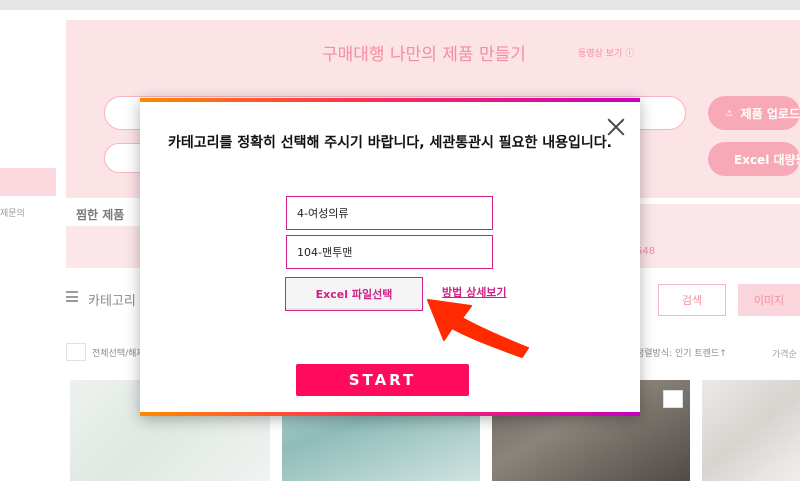 This screenshot has height=481, width=800. Describe the element at coordinates (389, 252) in the screenshot. I see `category-level2-field` at that location.